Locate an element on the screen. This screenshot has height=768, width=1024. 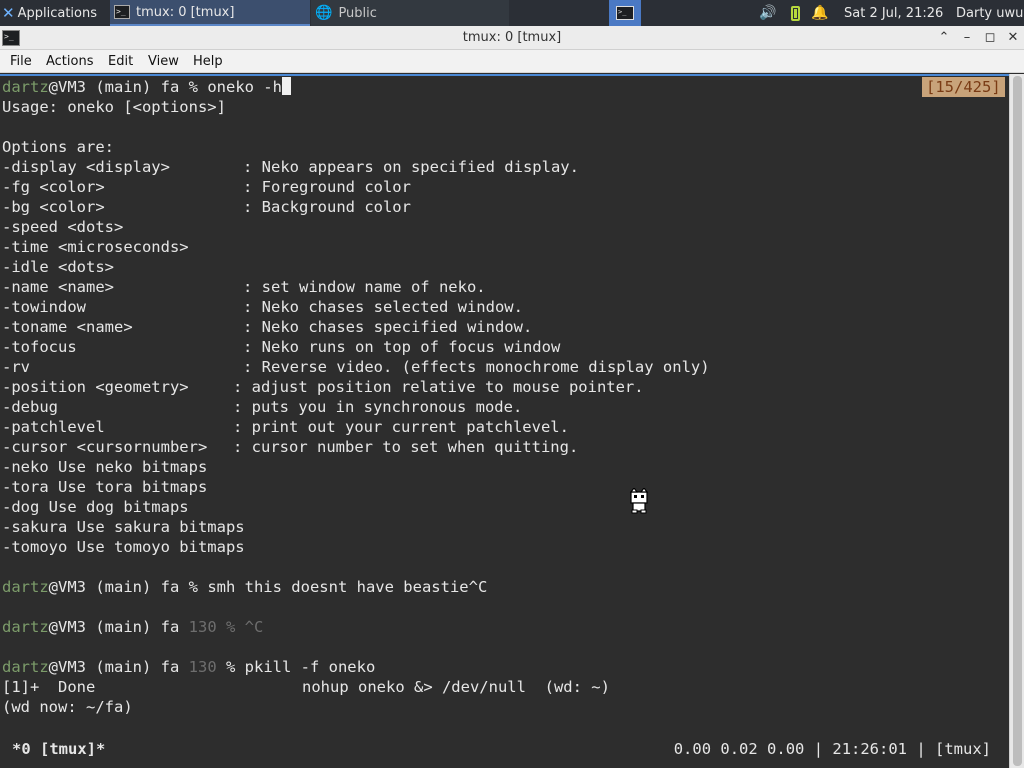
workspace-thumbnail-icon: >_ is located at coordinates (625, 13).